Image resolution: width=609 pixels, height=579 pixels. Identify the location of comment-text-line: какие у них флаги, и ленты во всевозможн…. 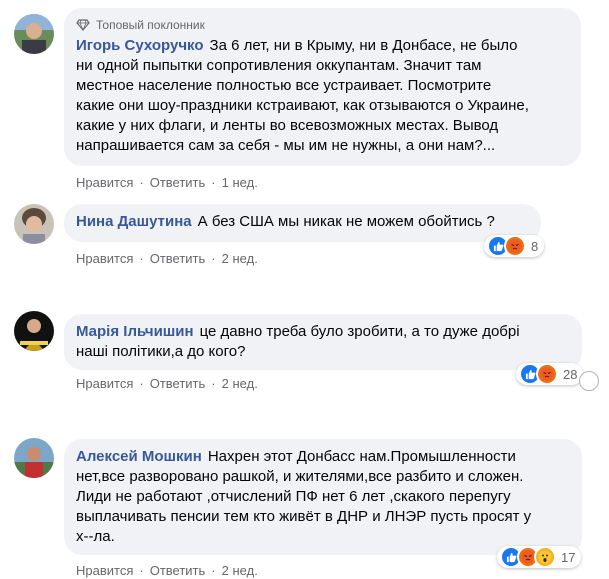
(287, 125).